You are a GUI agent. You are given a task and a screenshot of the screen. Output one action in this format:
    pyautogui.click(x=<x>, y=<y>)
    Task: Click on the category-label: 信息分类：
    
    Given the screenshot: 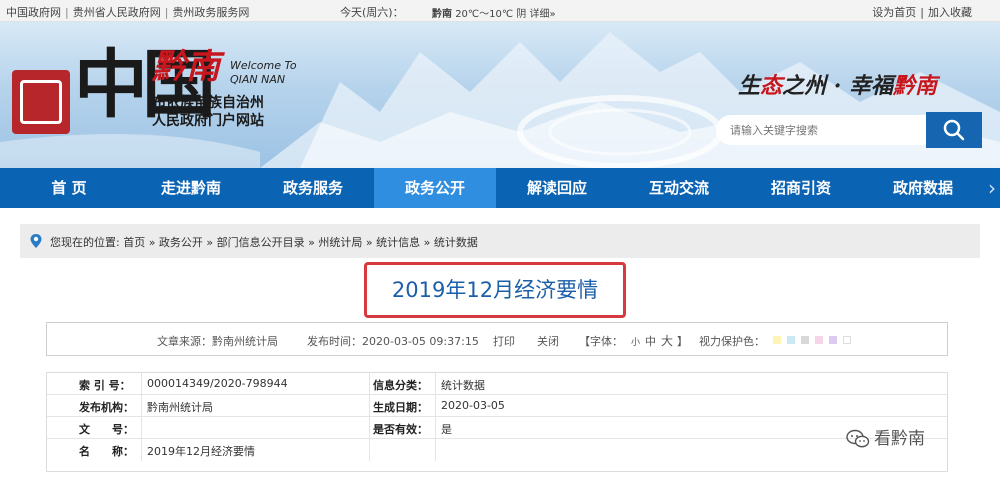 What is the action you would take?
    pyautogui.click(x=400, y=385)
    